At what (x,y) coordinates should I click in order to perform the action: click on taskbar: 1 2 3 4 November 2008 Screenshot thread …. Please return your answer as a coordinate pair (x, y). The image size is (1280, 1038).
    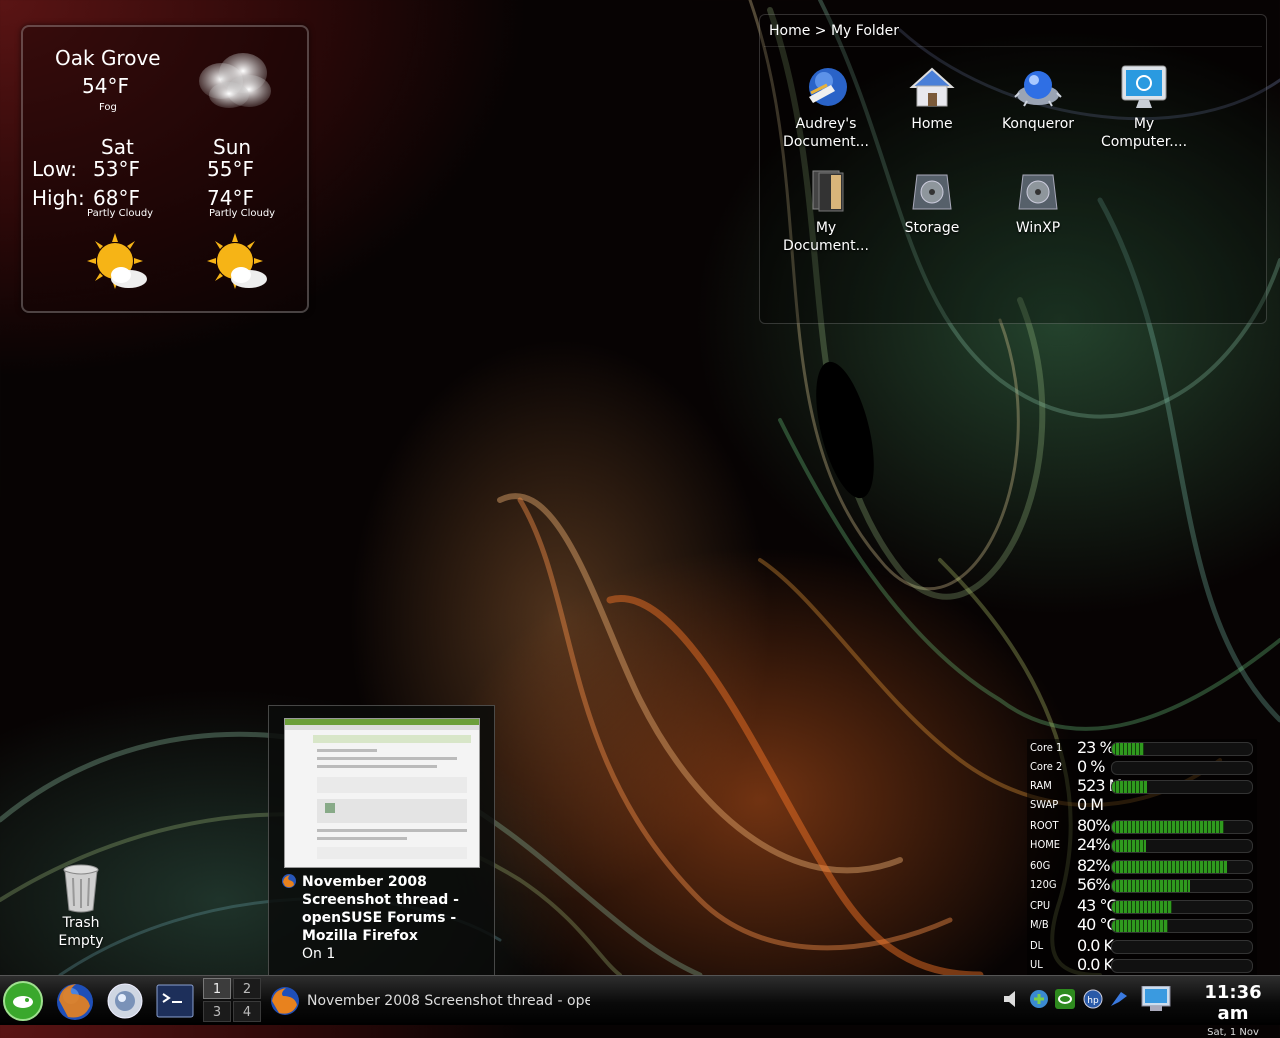
    Looking at the image, I should click on (640, 1006).